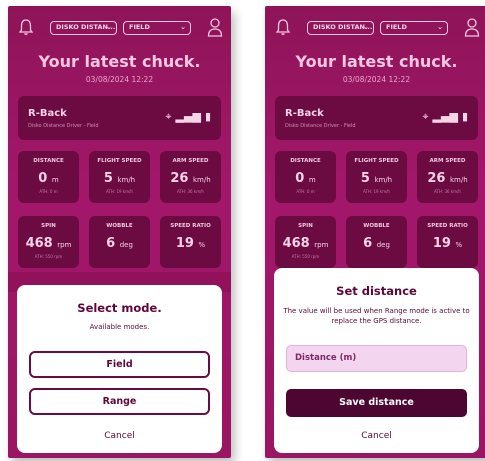 The height and width of the screenshot is (461, 485). Describe the element at coordinates (376, 403) in the screenshot. I see `save-distance-button: Save distance` at that location.